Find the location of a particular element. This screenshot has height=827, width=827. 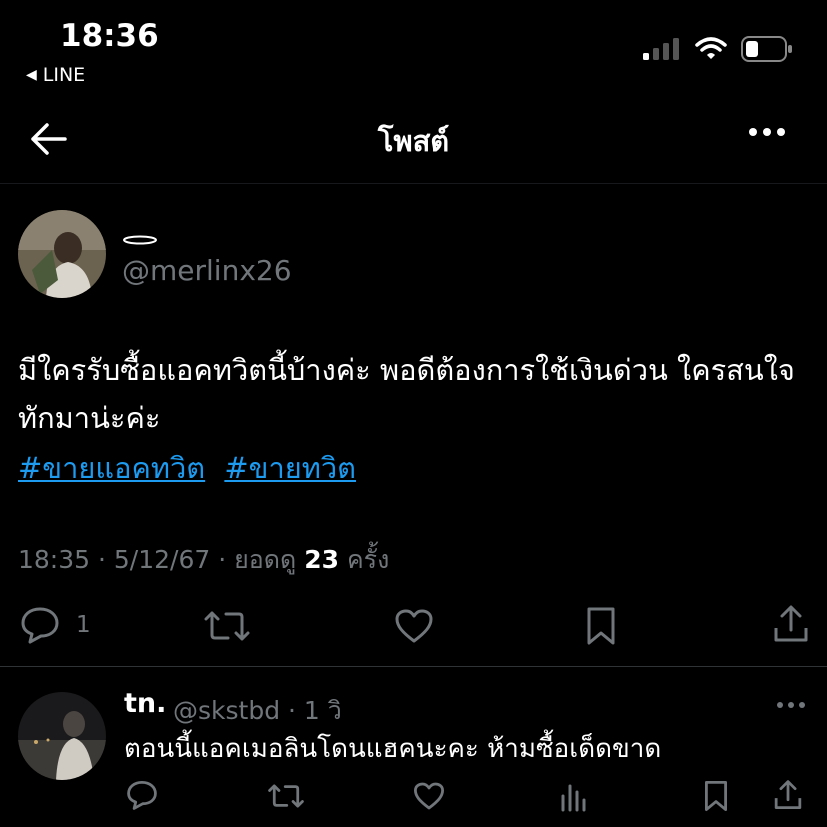

status-time: 18:36 is located at coordinates (109, 36).